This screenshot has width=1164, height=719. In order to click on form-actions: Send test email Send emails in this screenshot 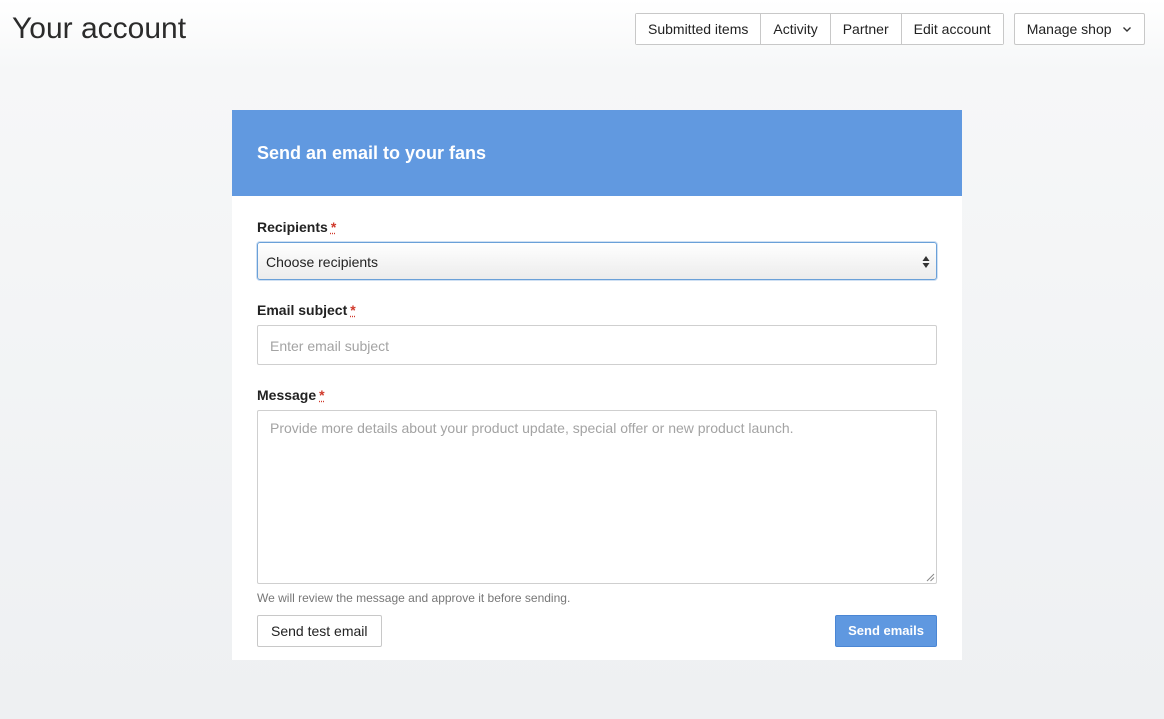, I will do `click(597, 631)`.